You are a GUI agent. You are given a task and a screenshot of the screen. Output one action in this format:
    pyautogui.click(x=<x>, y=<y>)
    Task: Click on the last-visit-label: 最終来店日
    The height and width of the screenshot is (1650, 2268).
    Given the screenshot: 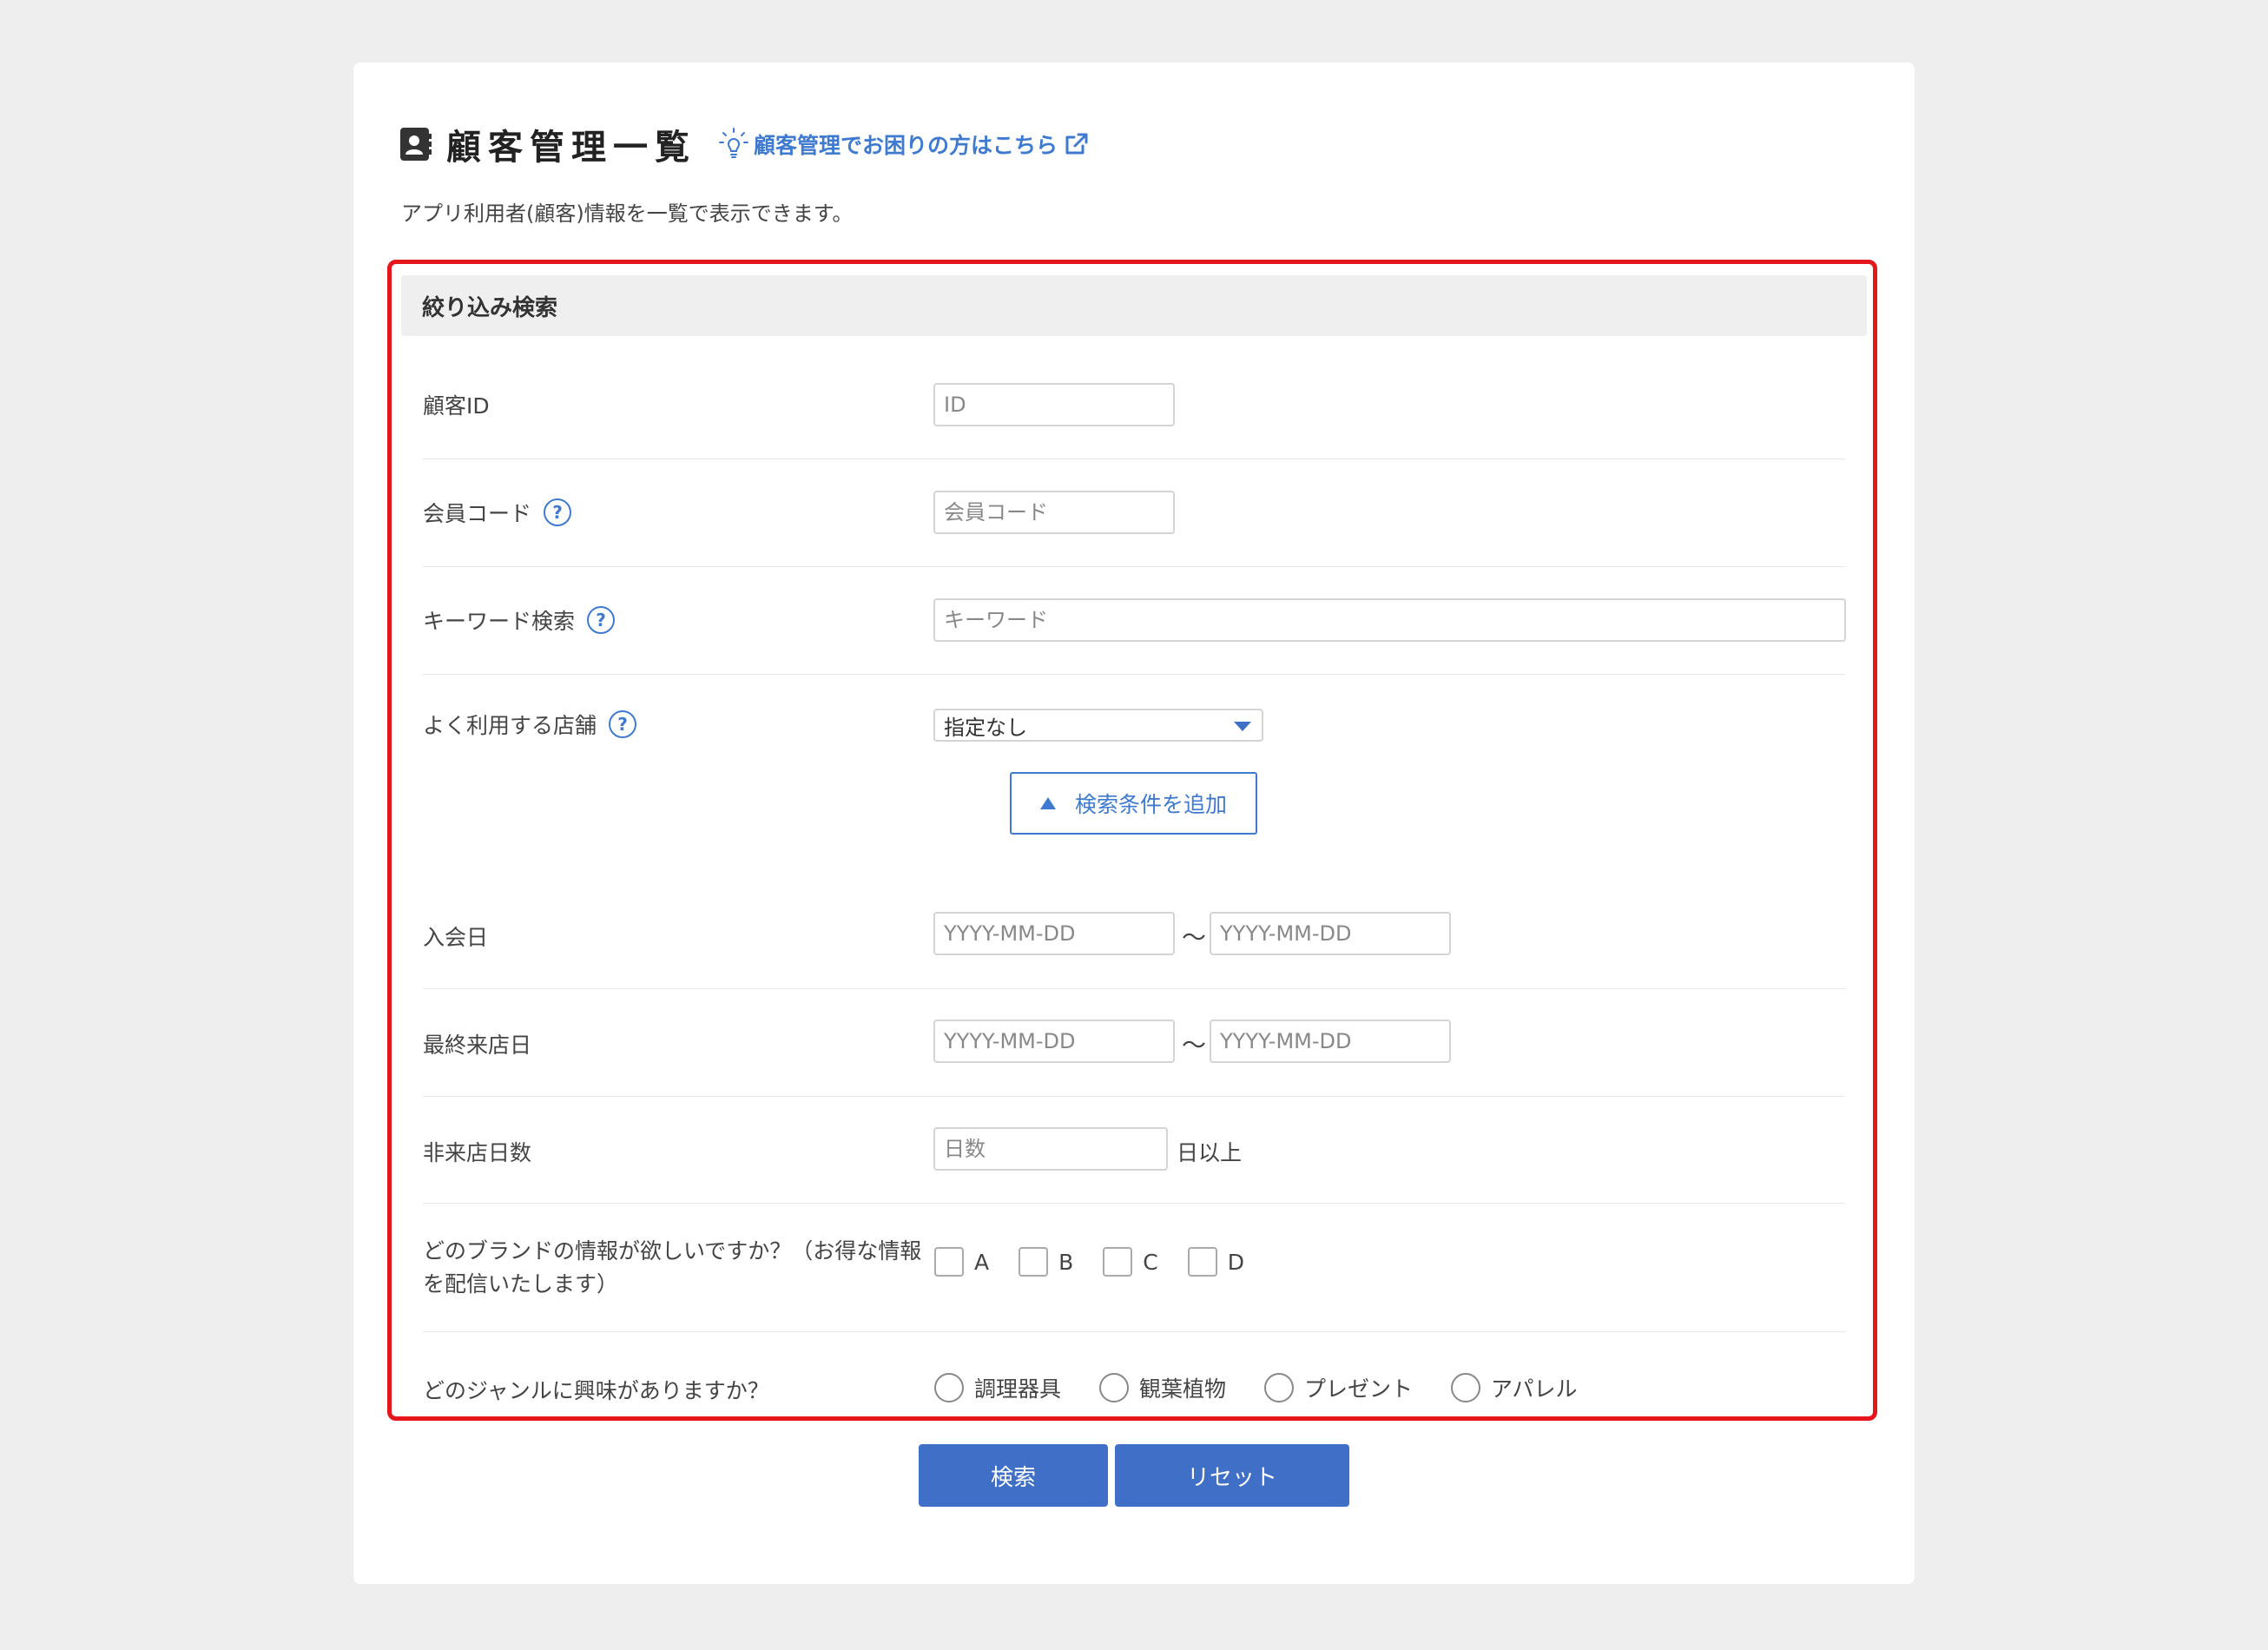 What is the action you would take?
    pyautogui.click(x=477, y=1044)
    